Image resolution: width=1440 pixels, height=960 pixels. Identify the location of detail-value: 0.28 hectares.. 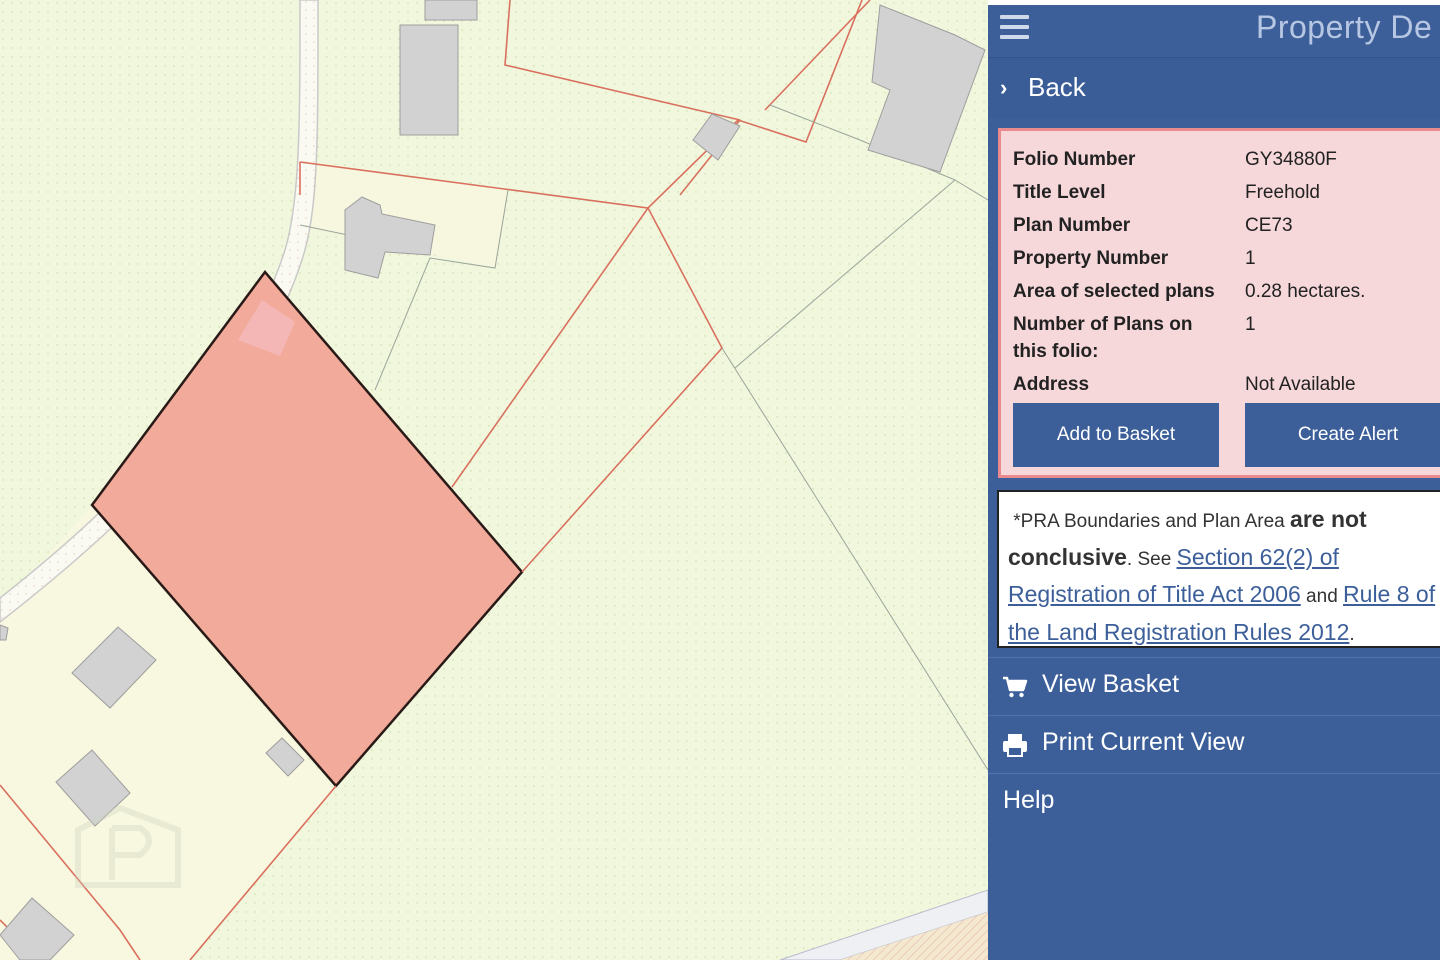
(1305, 291).